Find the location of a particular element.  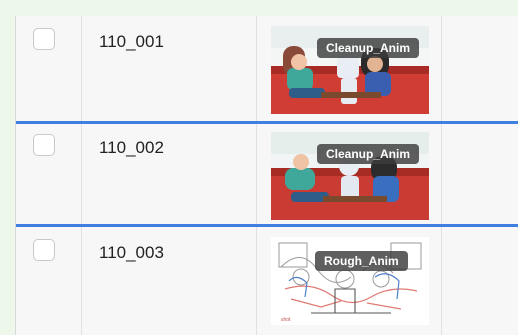

shot-name: 110_003 is located at coordinates (131, 252).